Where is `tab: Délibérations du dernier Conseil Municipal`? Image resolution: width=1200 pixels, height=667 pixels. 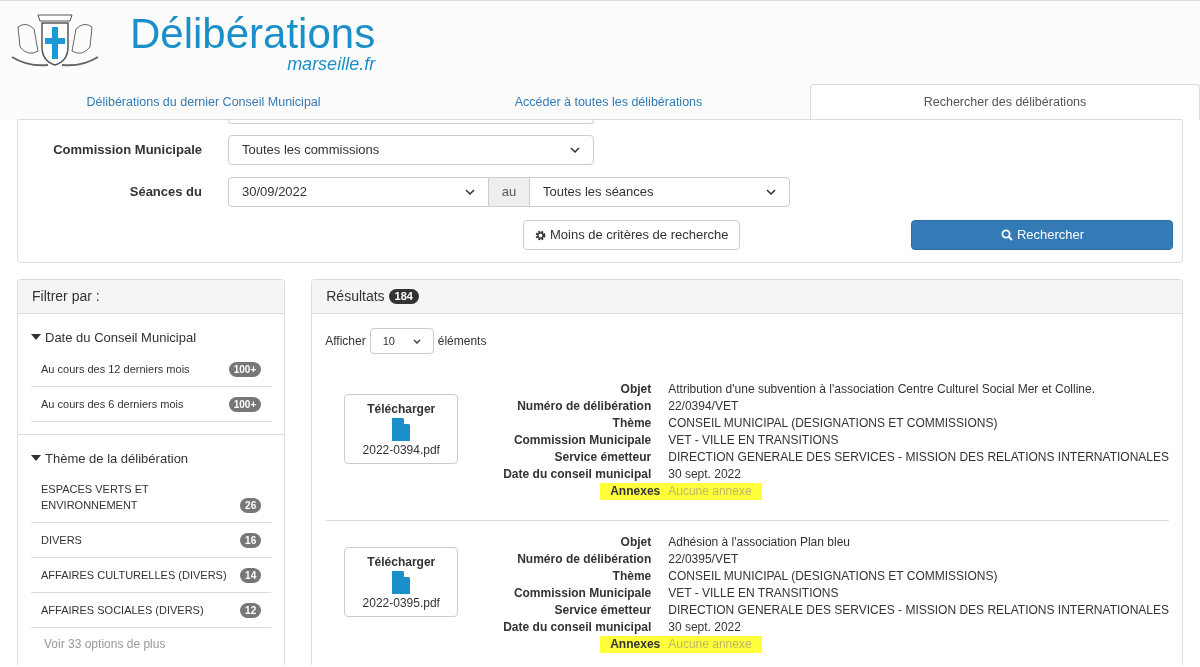 tab: Délibérations du dernier Conseil Municipal is located at coordinates (203, 102).